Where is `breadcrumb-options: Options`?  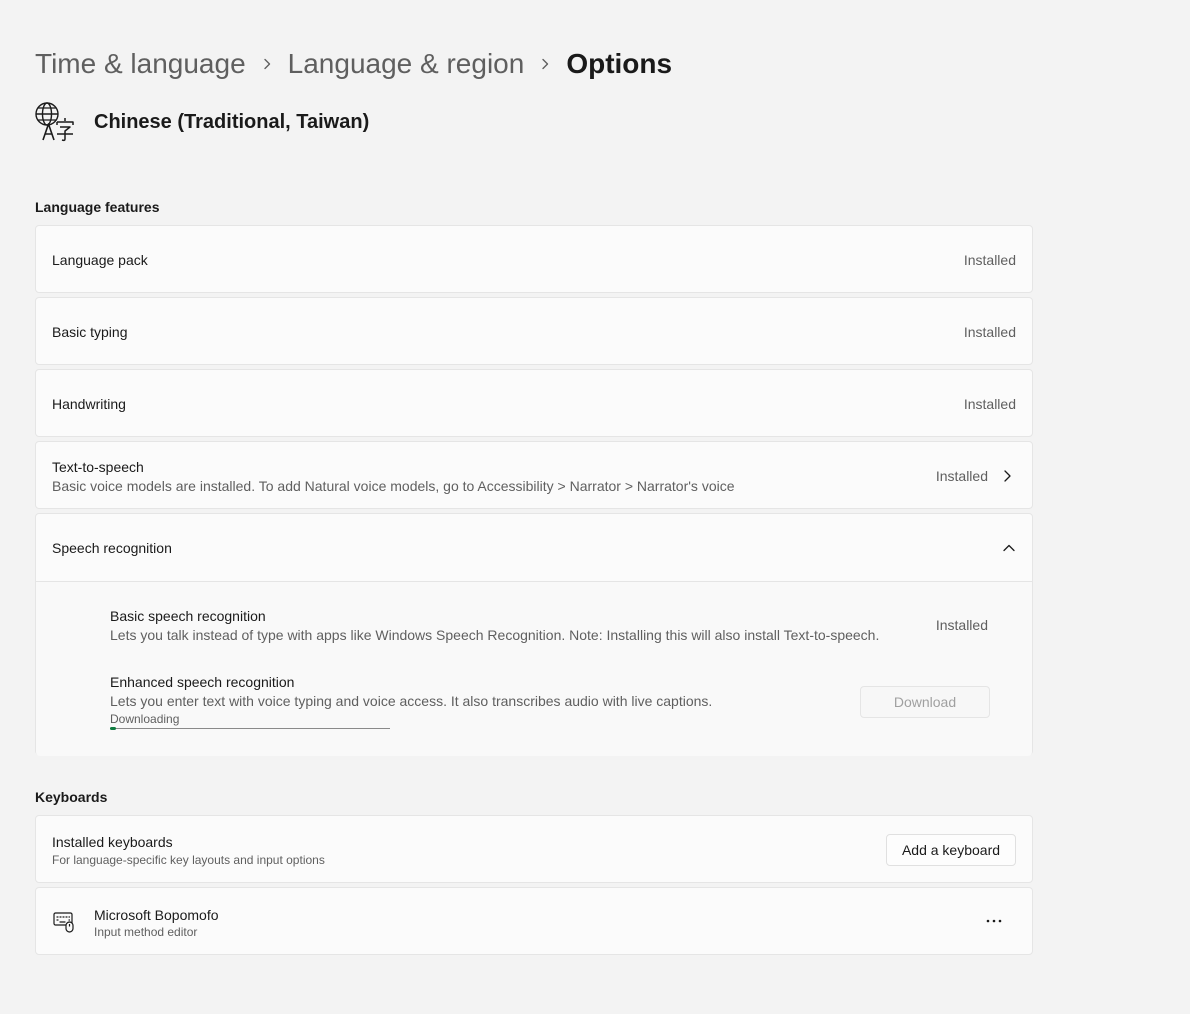 breadcrumb-options: Options is located at coordinates (619, 63).